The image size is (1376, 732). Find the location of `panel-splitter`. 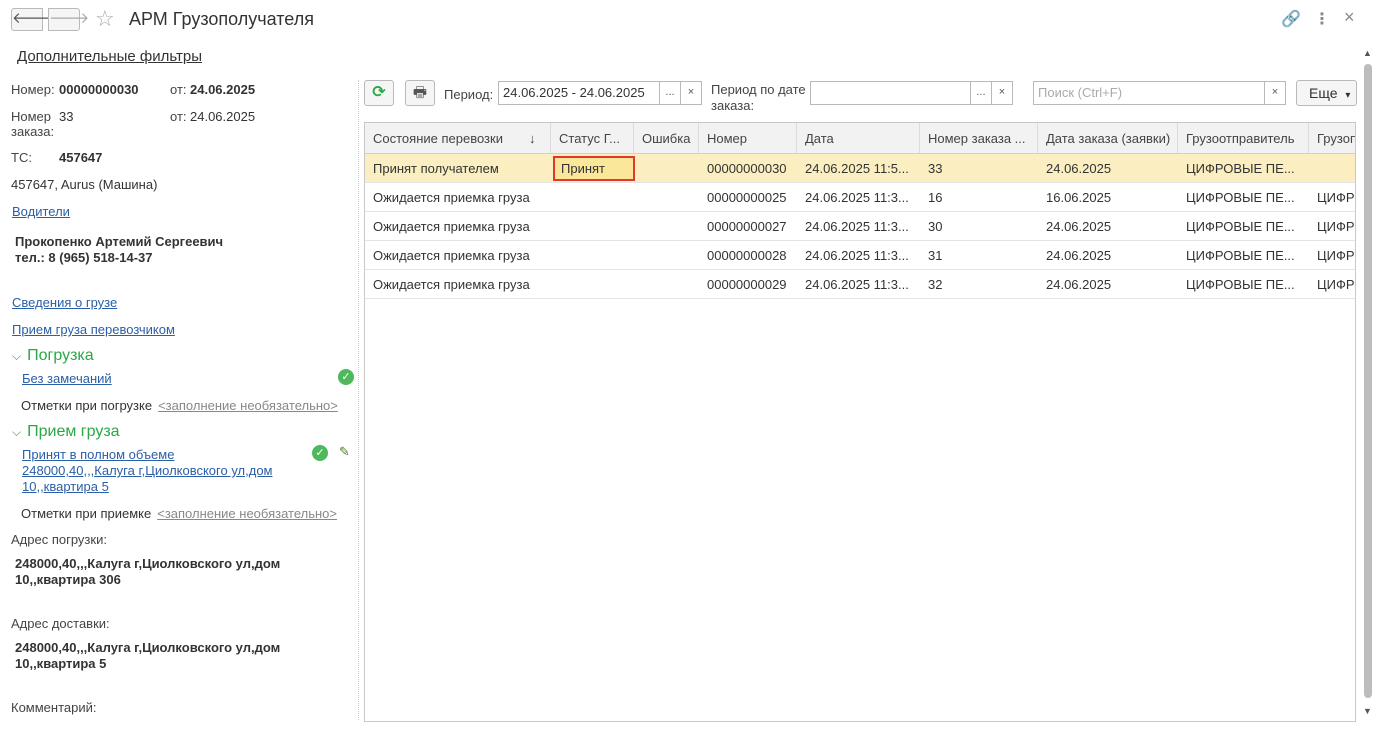

panel-splitter is located at coordinates (358, 400).